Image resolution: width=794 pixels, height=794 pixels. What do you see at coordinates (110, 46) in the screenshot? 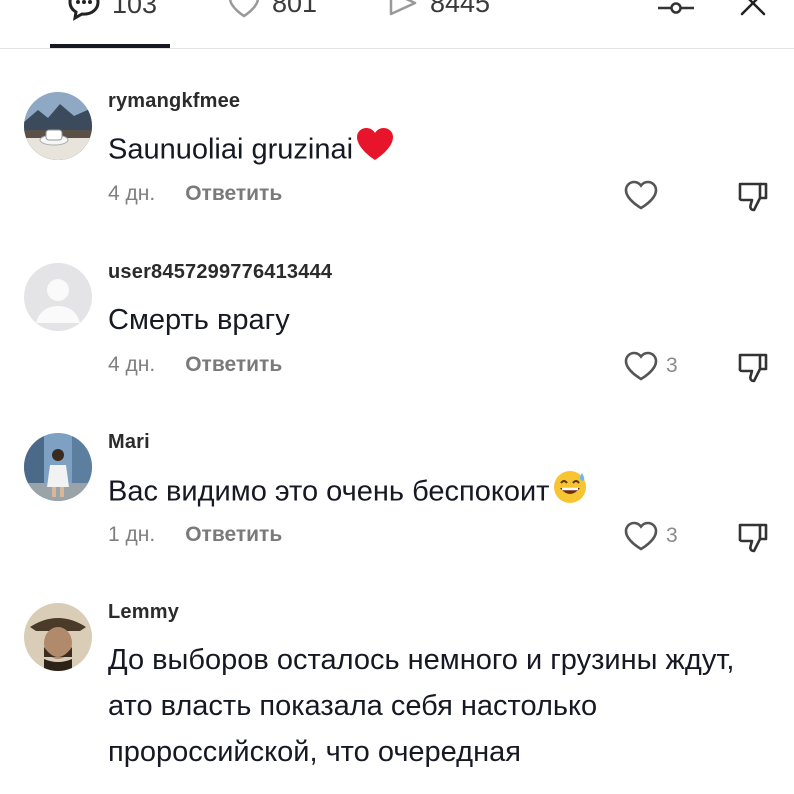
I see `active-tab-indicator` at bounding box center [110, 46].